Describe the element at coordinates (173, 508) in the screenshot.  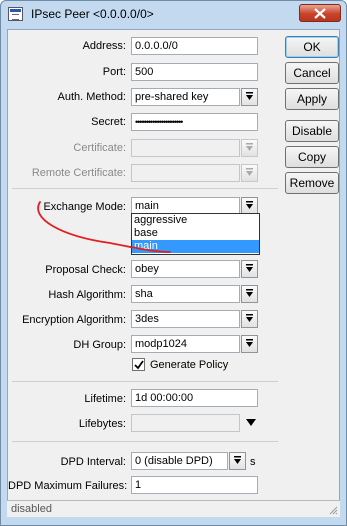
I see `status-bar: disabled` at that location.